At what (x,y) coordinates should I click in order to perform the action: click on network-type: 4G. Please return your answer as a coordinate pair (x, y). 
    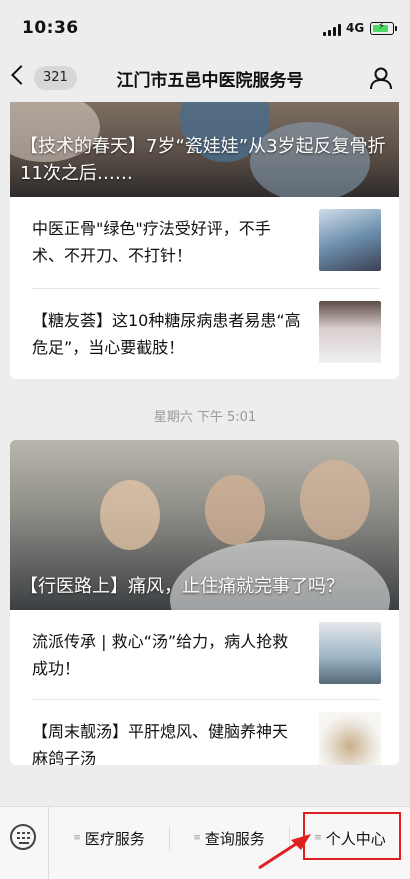
    Looking at the image, I should click on (355, 28).